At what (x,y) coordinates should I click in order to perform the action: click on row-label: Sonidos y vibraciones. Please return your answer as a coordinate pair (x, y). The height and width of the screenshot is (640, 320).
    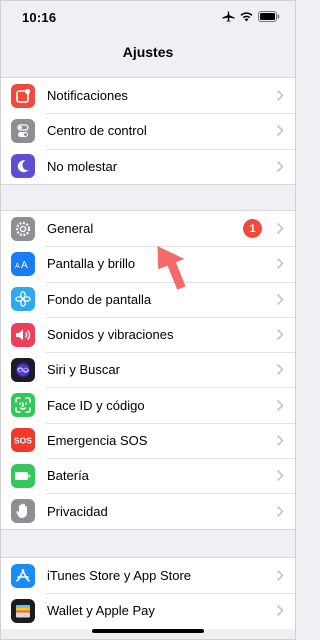
    Looking at the image, I should click on (110, 335).